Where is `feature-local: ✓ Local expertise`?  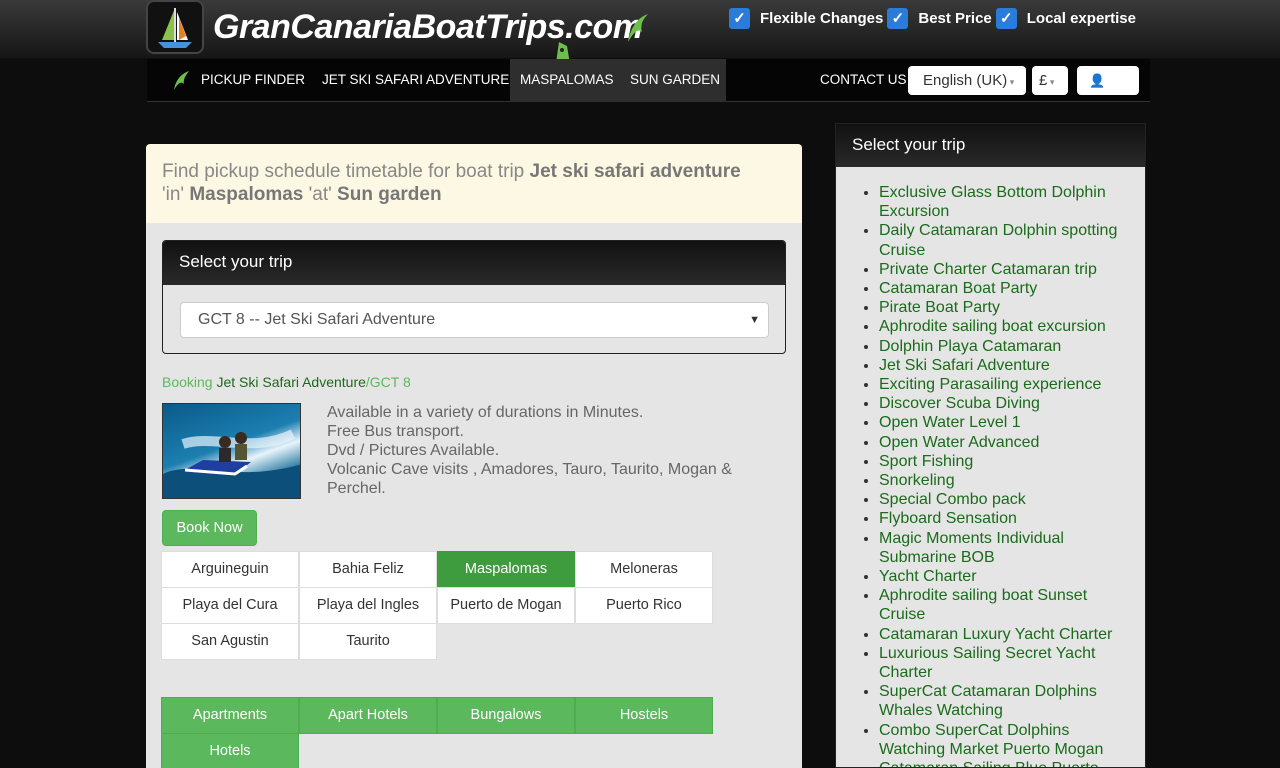
feature-local: ✓ Local expertise is located at coordinates (1065, 18).